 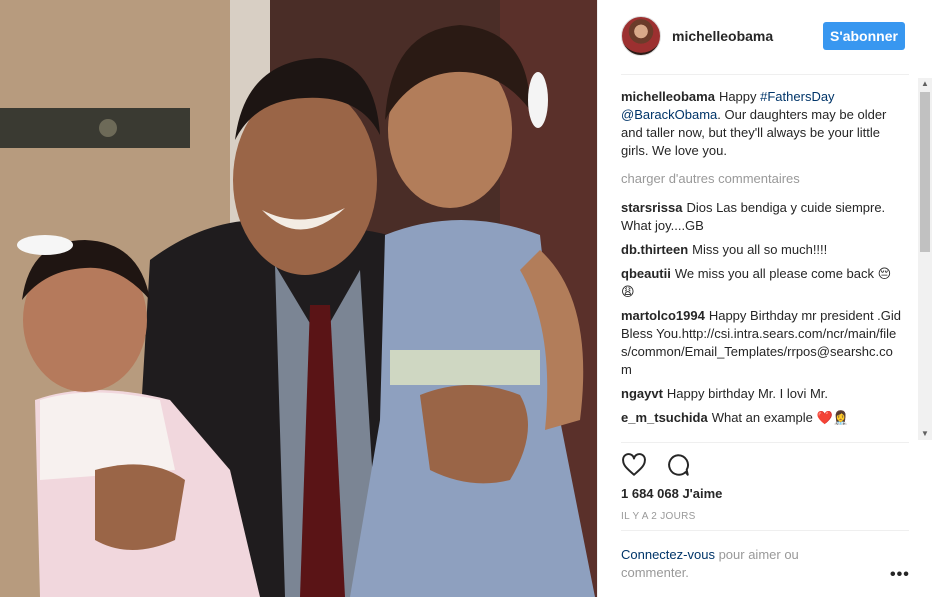 I want to click on comment-bubble-icon, so click(x=678, y=465).